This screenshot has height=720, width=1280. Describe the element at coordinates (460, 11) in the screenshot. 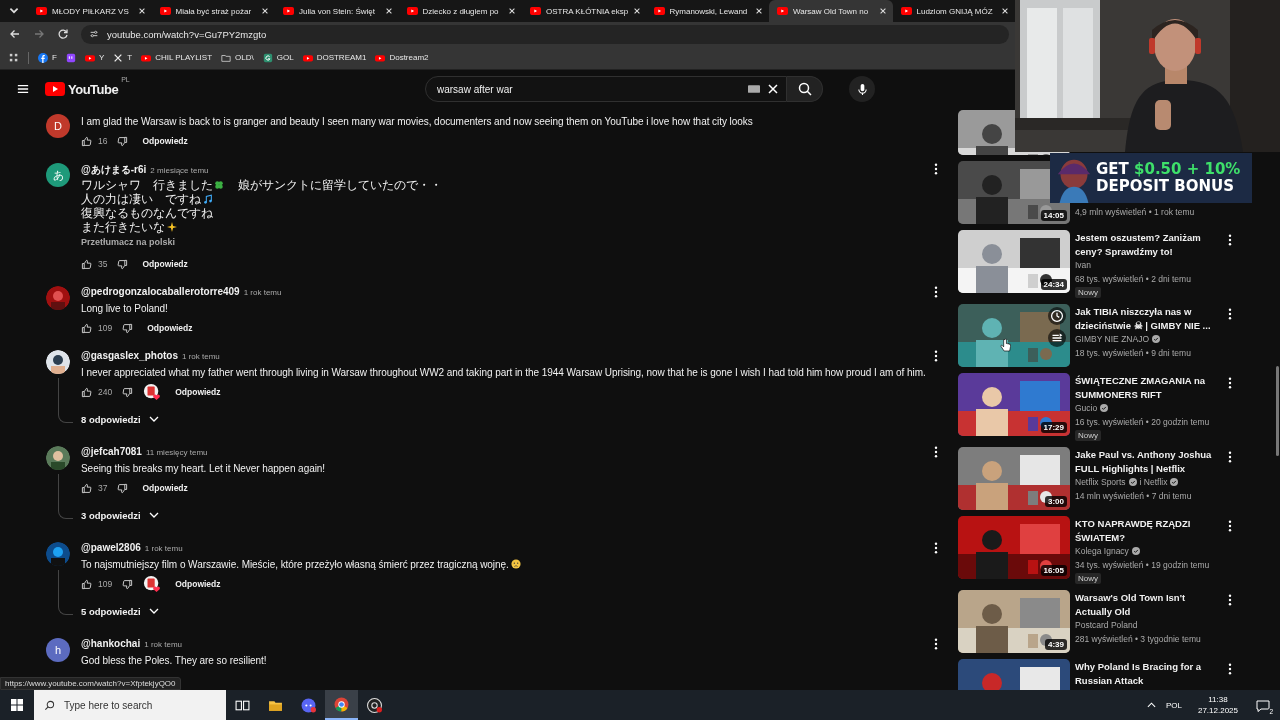

I see `browser-tab: Dziecko z długiem po` at that location.